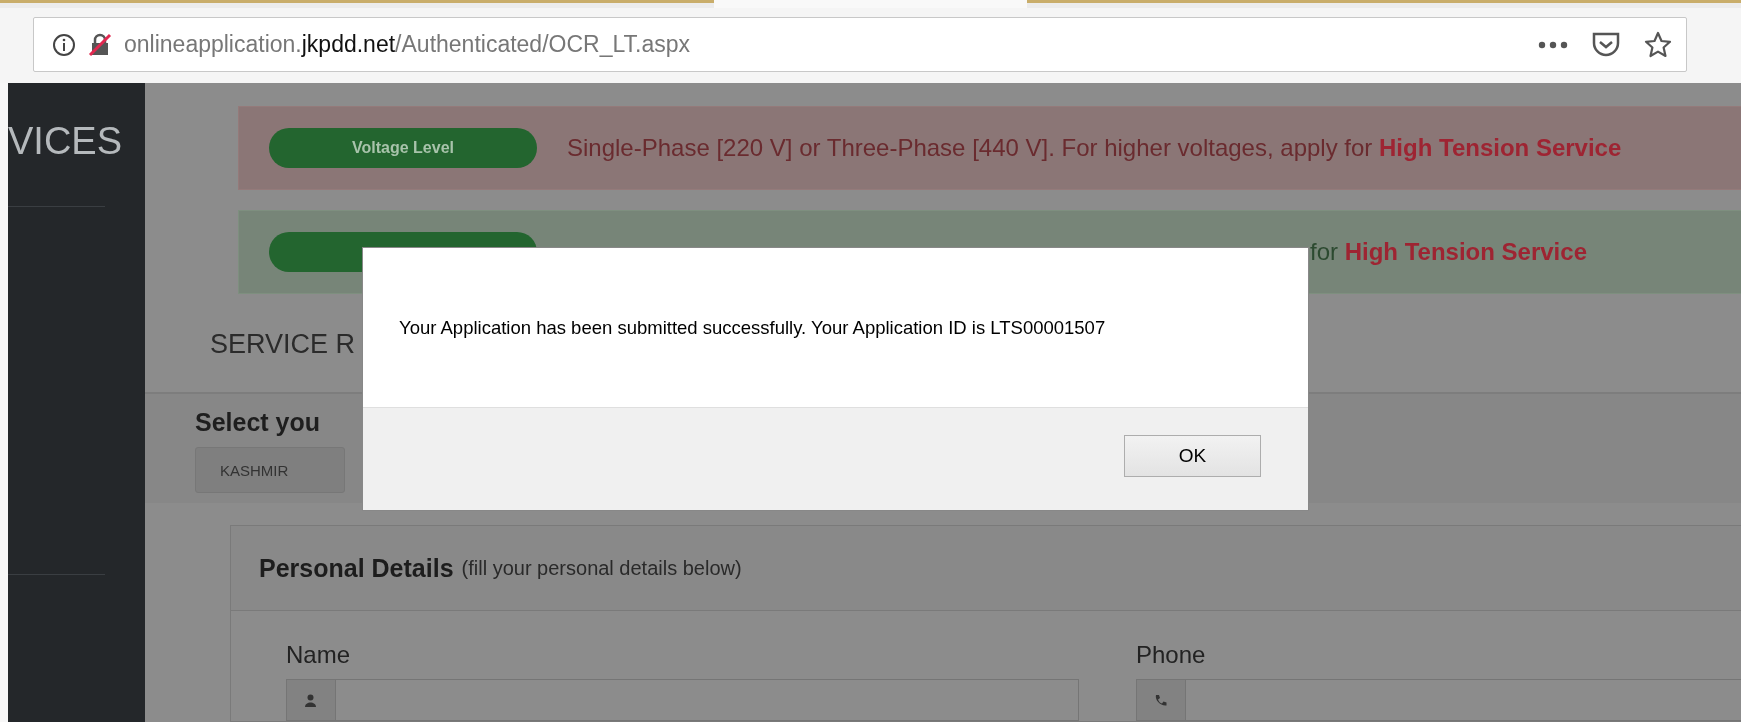 This screenshot has height=722, width=1741. I want to click on crossed-lock-icon, so click(100, 44).